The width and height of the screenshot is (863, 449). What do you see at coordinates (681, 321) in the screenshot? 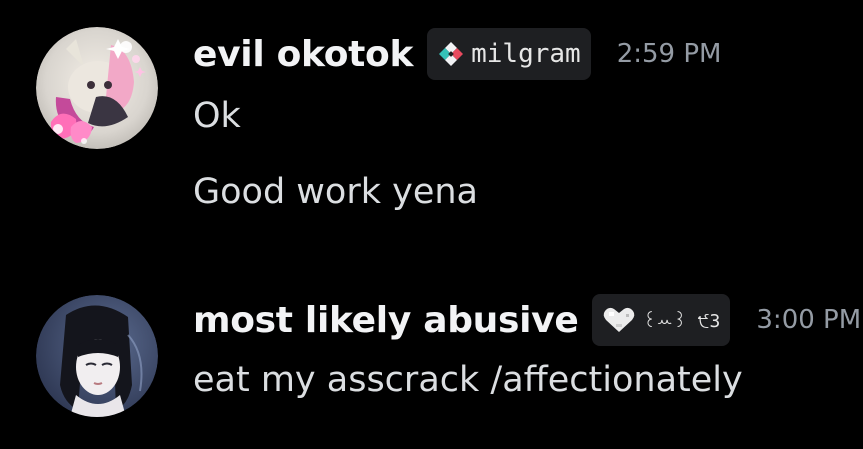
I see `server-tag-label: ꒰ꕀ꒱ ੯3` at bounding box center [681, 321].